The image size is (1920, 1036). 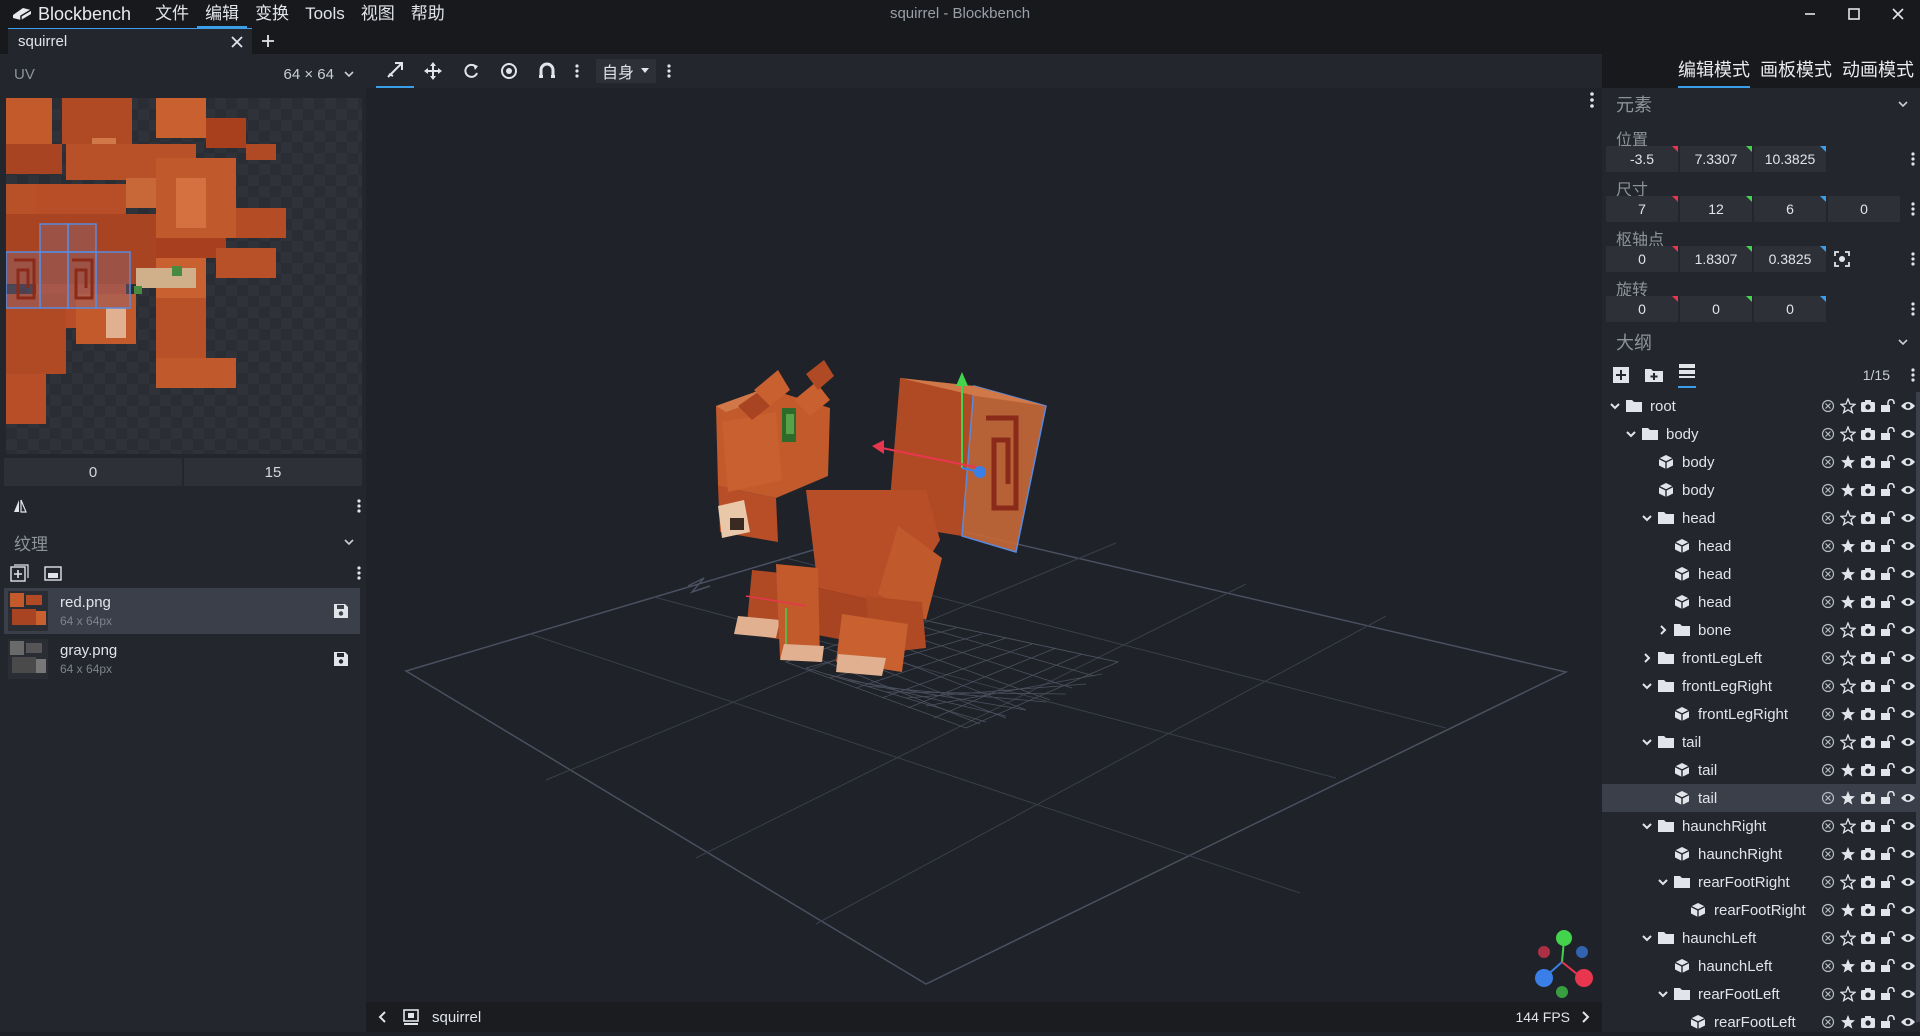 What do you see at coordinates (320, 74) in the screenshot?
I see `uv-size-select: 64 × 64` at bounding box center [320, 74].